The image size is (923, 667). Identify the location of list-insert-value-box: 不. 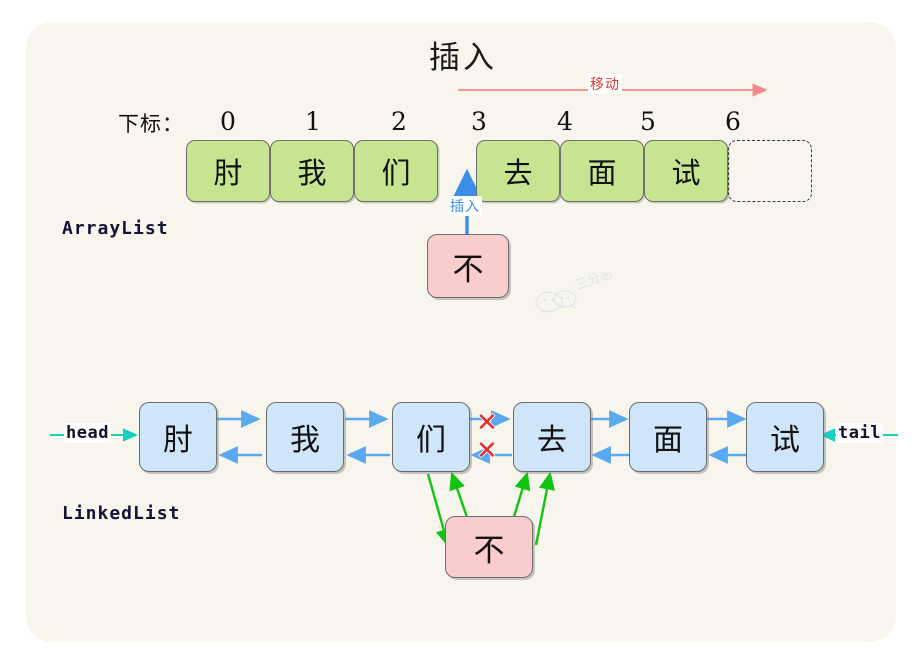
(489, 547).